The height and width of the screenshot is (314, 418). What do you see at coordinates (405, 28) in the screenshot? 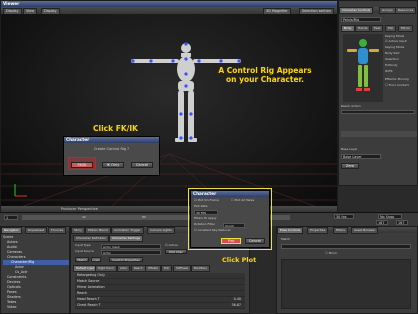
I see `subtab-mirror: Mirror` at bounding box center [405, 28].